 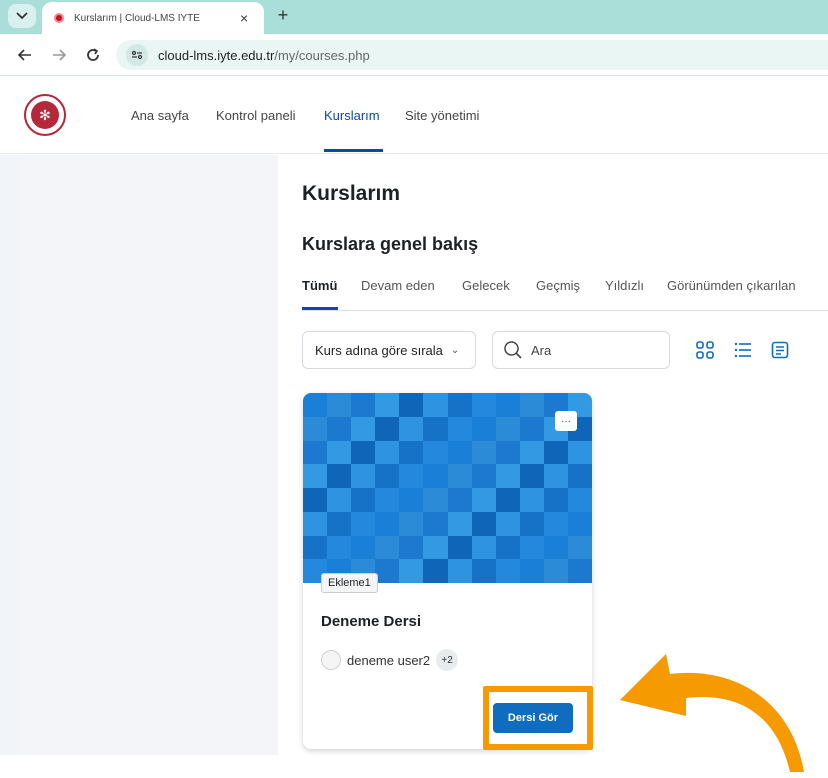 What do you see at coordinates (455, 350) in the screenshot?
I see `chevron-down-icon: ⌄` at bounding box center [455, 350].